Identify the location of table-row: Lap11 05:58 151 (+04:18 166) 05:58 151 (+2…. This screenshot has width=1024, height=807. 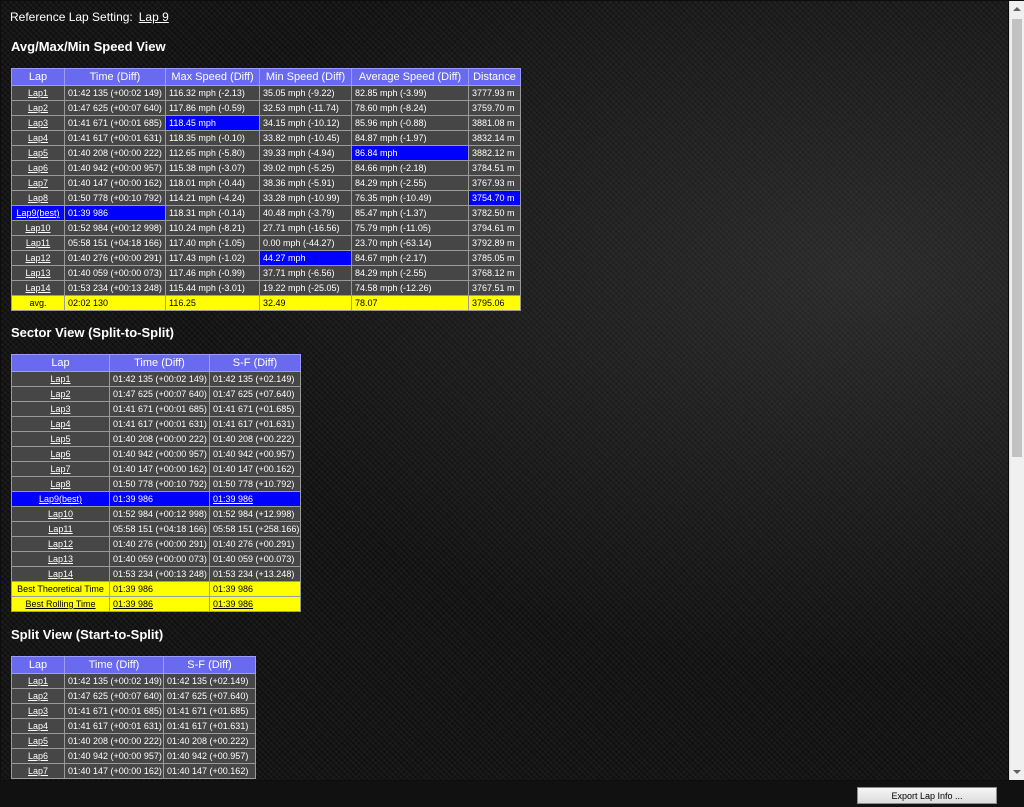
(156, 529).